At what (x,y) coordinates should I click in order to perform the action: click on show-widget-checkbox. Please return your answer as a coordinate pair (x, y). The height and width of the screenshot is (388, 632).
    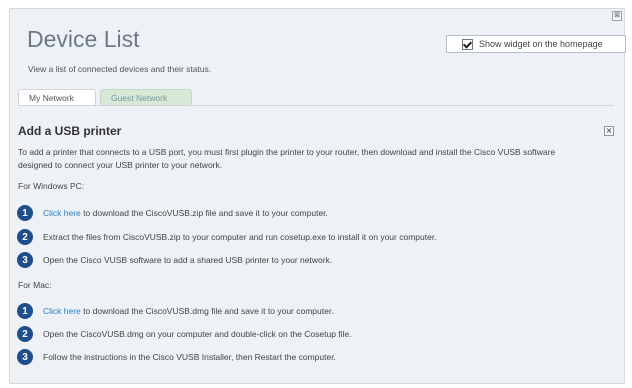
    Looking at the image, I should click on (467, 44).